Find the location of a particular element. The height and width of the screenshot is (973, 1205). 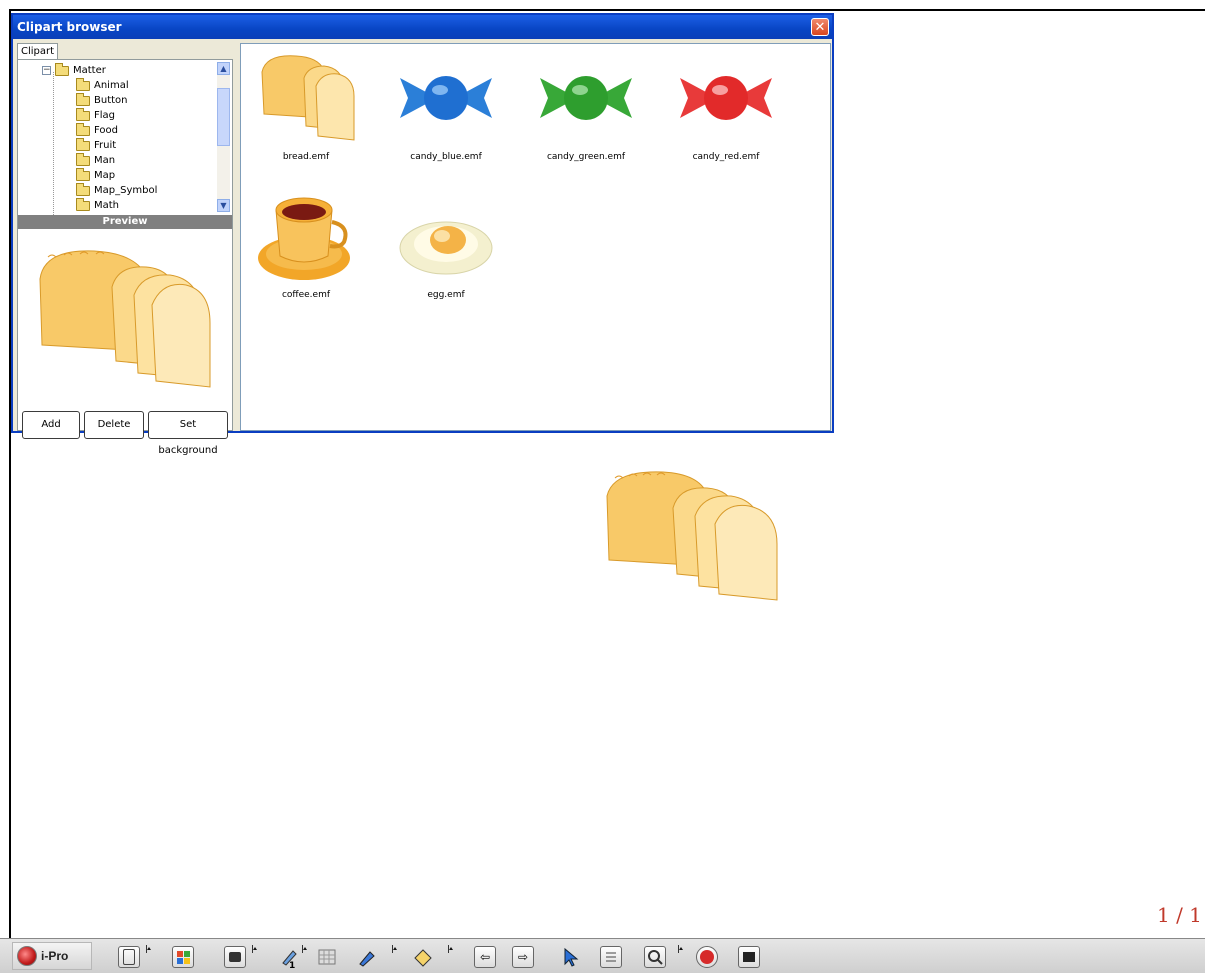

clipart-tile-egg: egg.emf is located at coordinates (446, 246).